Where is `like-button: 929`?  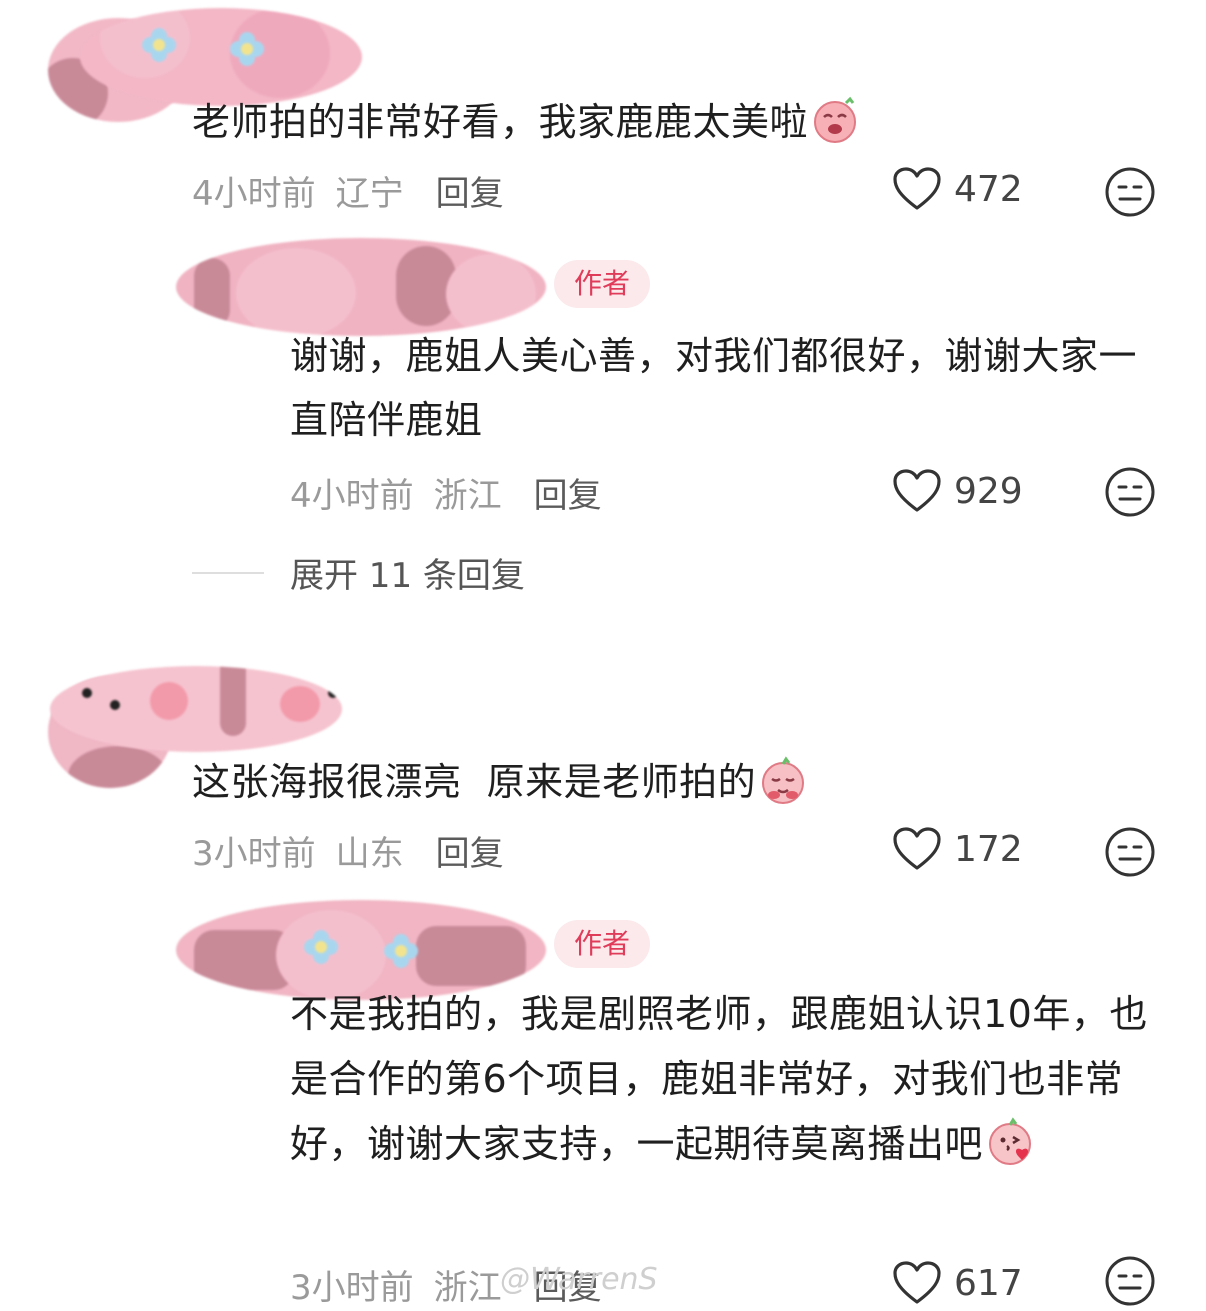
like-button: 929 is located at coordinates (957, 491).